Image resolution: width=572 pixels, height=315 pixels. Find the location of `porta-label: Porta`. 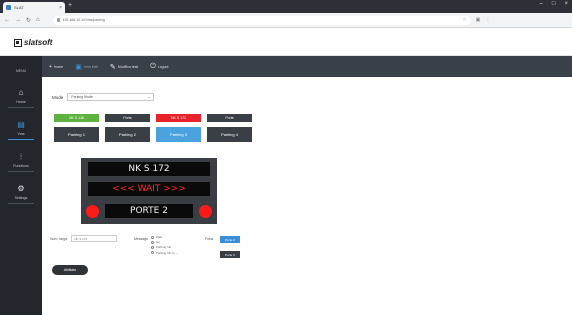

porta-label: Porta is located at coordinates (209, 239).